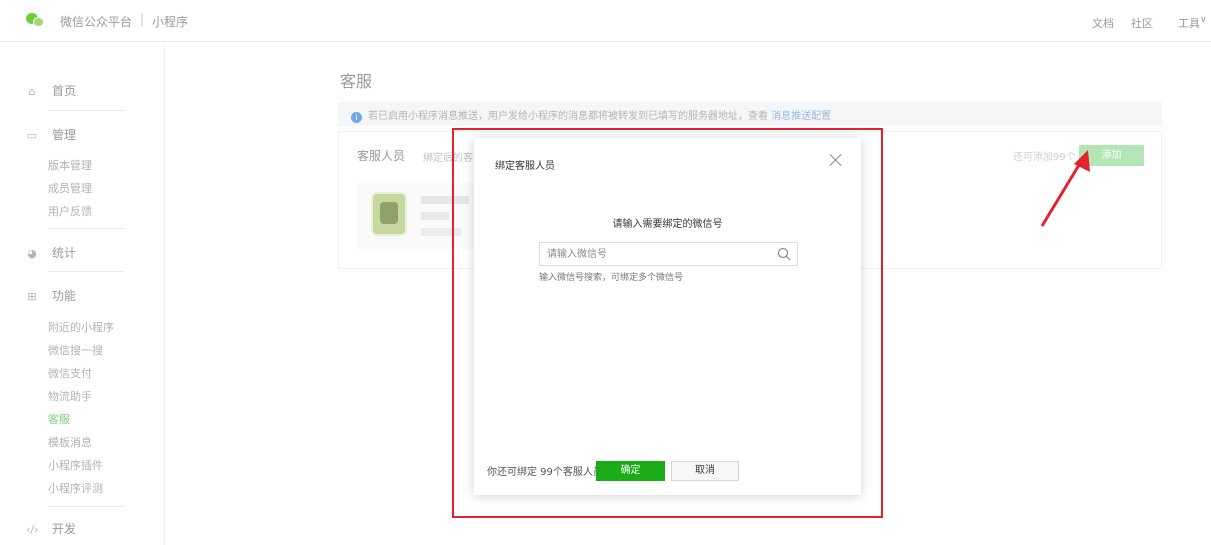 This screenshot has width=1211, height=545. What do you see at coordinates (75, 465) in the screenshot?
I see `sidebar-item-plugins: 小程序插件` at bounding box center [75, 465].